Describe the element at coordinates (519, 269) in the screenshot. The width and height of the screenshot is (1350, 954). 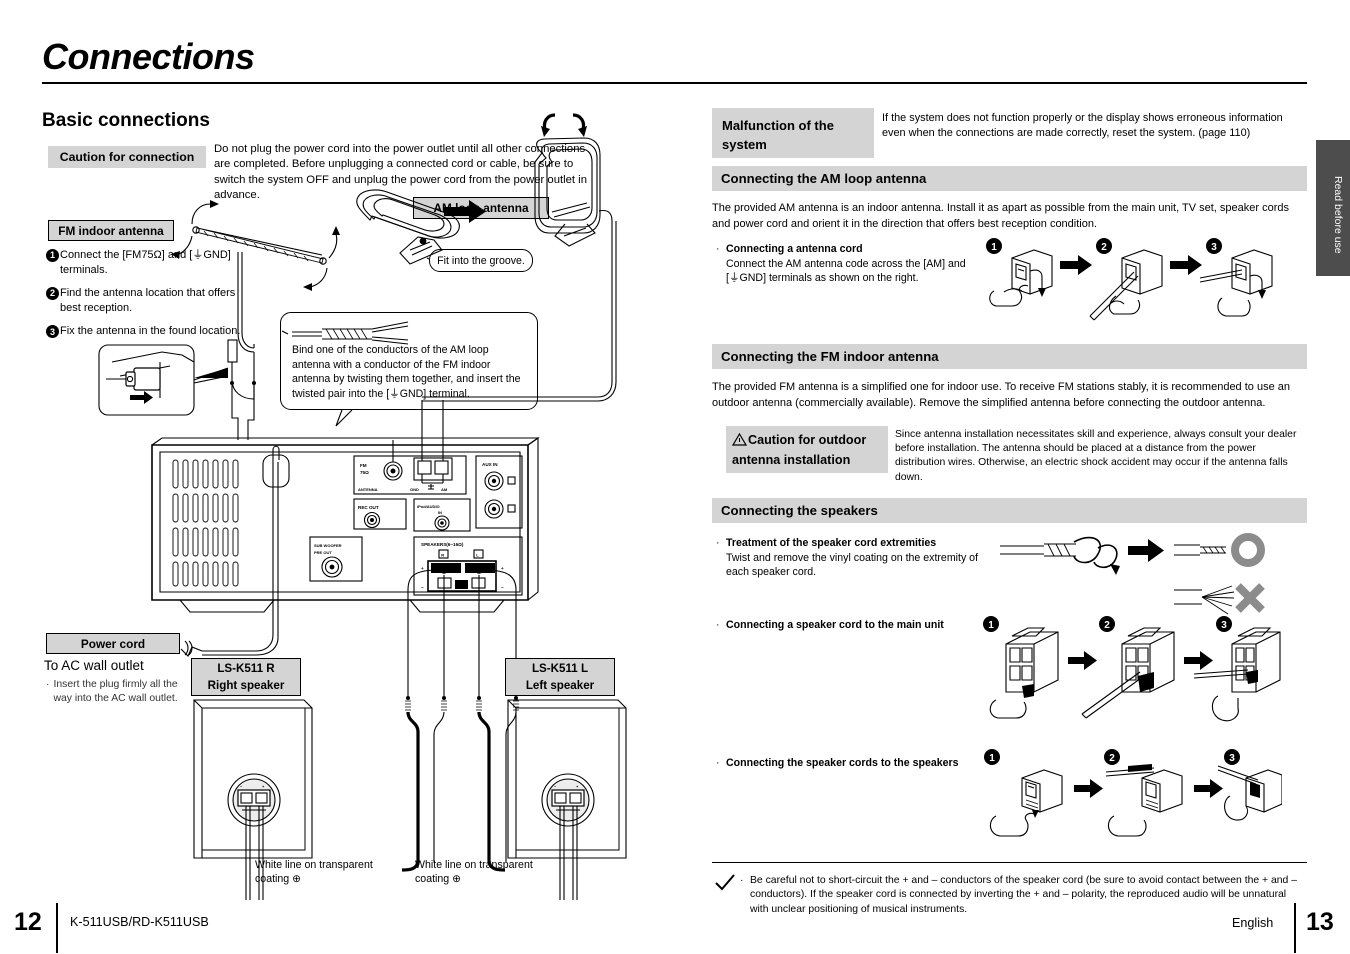
I see `am-loop-antenna-upright-icon` at that location.